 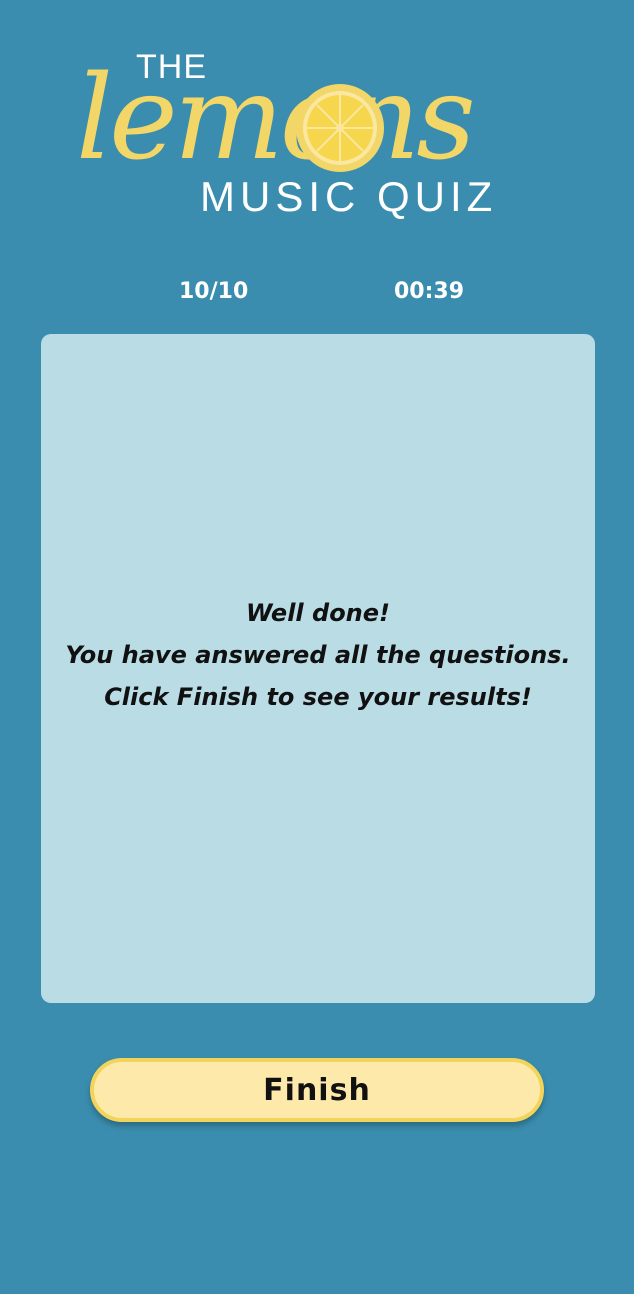 What do you see at coordinates (214, 291) in the screenshot?
I see `question-progress: 10/10` at bounding box center [214, 291].